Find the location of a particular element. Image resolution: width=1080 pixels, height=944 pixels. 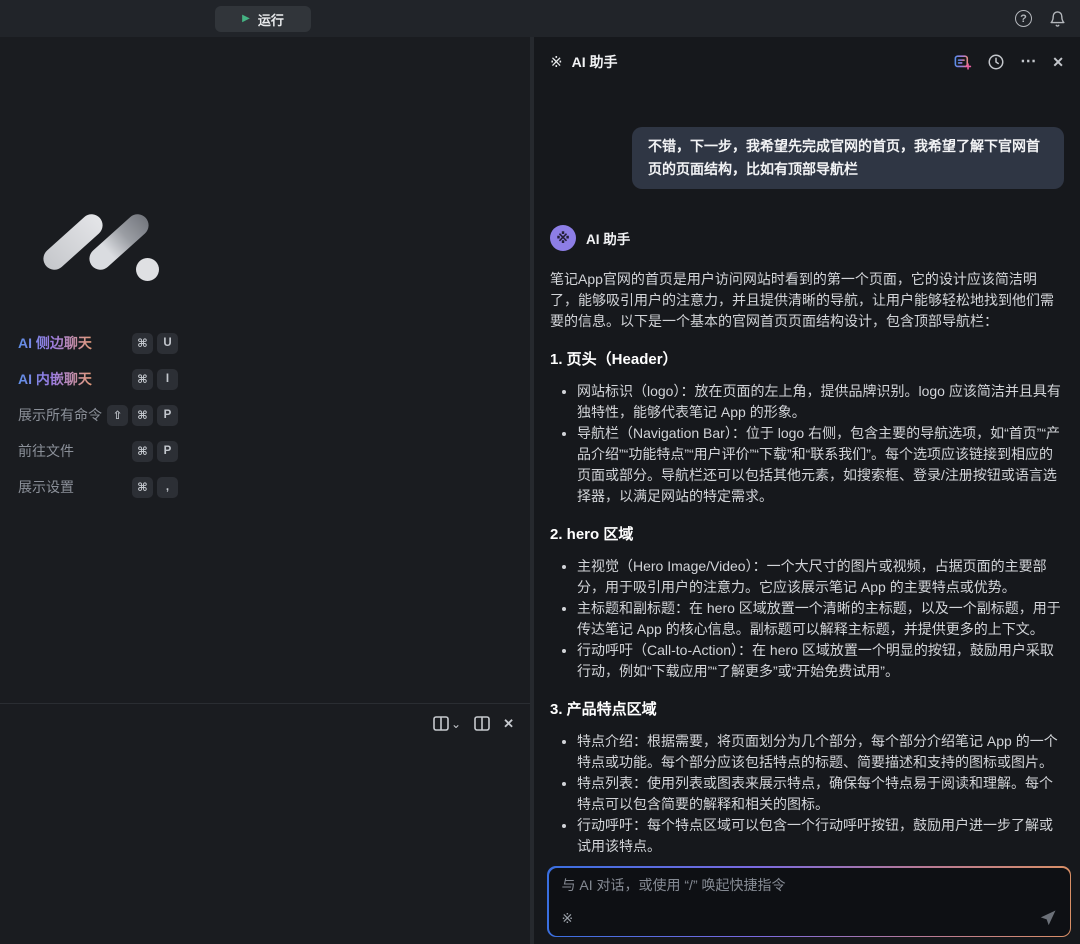

run-button: ▶ 运行 is located at coordinates (263, 19).